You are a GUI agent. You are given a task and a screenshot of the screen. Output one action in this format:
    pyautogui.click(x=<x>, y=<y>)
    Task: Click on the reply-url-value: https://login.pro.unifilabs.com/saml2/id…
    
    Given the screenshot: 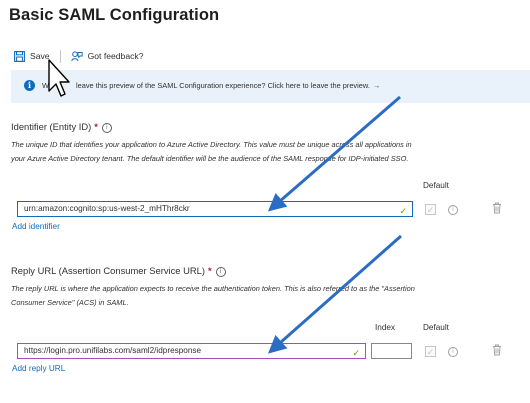 What is the action you would take?
    pyautogui.click(x=112, y=350)
    